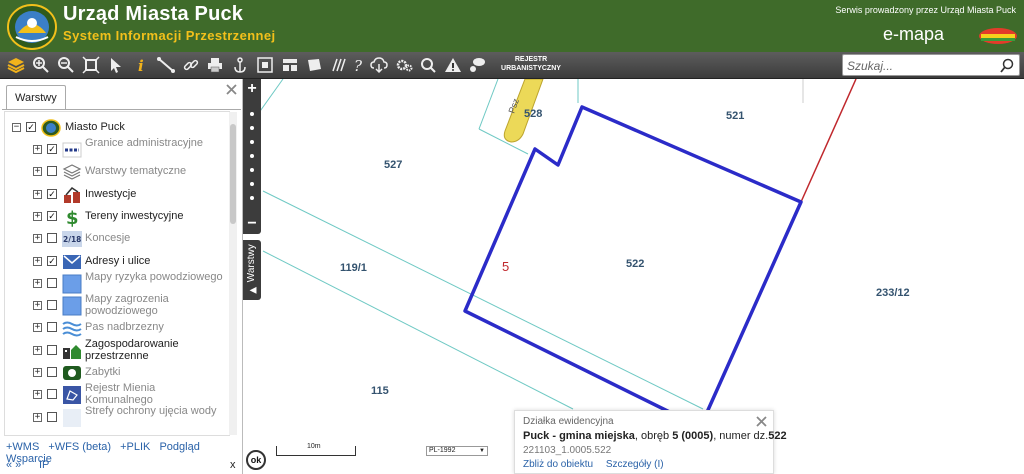 The image size is (1024, 474). I want to click on zoom-out-button: −, so click(252, 224).